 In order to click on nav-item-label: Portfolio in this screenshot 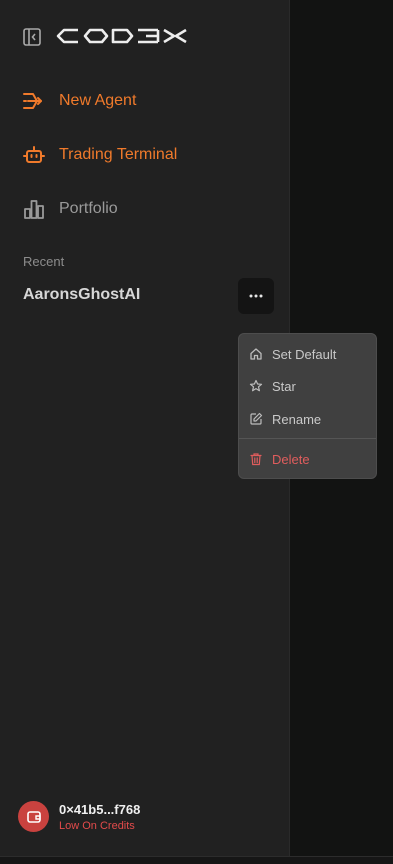, I will do `click(88, 208)`.